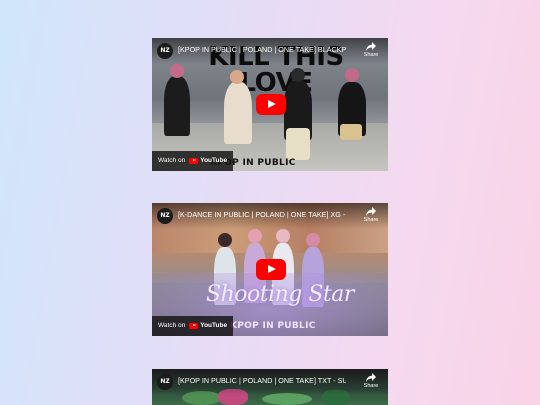 The height and width of the screenshot is (405, 540). Describe the element at coordinates (273, 326) in the screenshot. I see `brand-overlay-text: KPOP IN PUBLIC` at that location.